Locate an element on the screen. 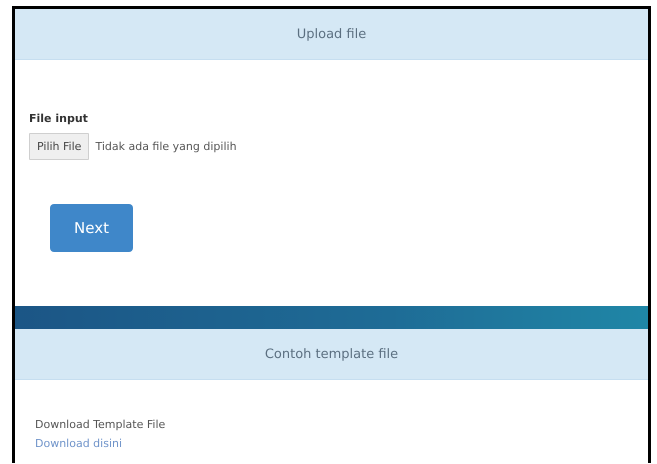  field-label: File input is located at coordinates (59, 118).